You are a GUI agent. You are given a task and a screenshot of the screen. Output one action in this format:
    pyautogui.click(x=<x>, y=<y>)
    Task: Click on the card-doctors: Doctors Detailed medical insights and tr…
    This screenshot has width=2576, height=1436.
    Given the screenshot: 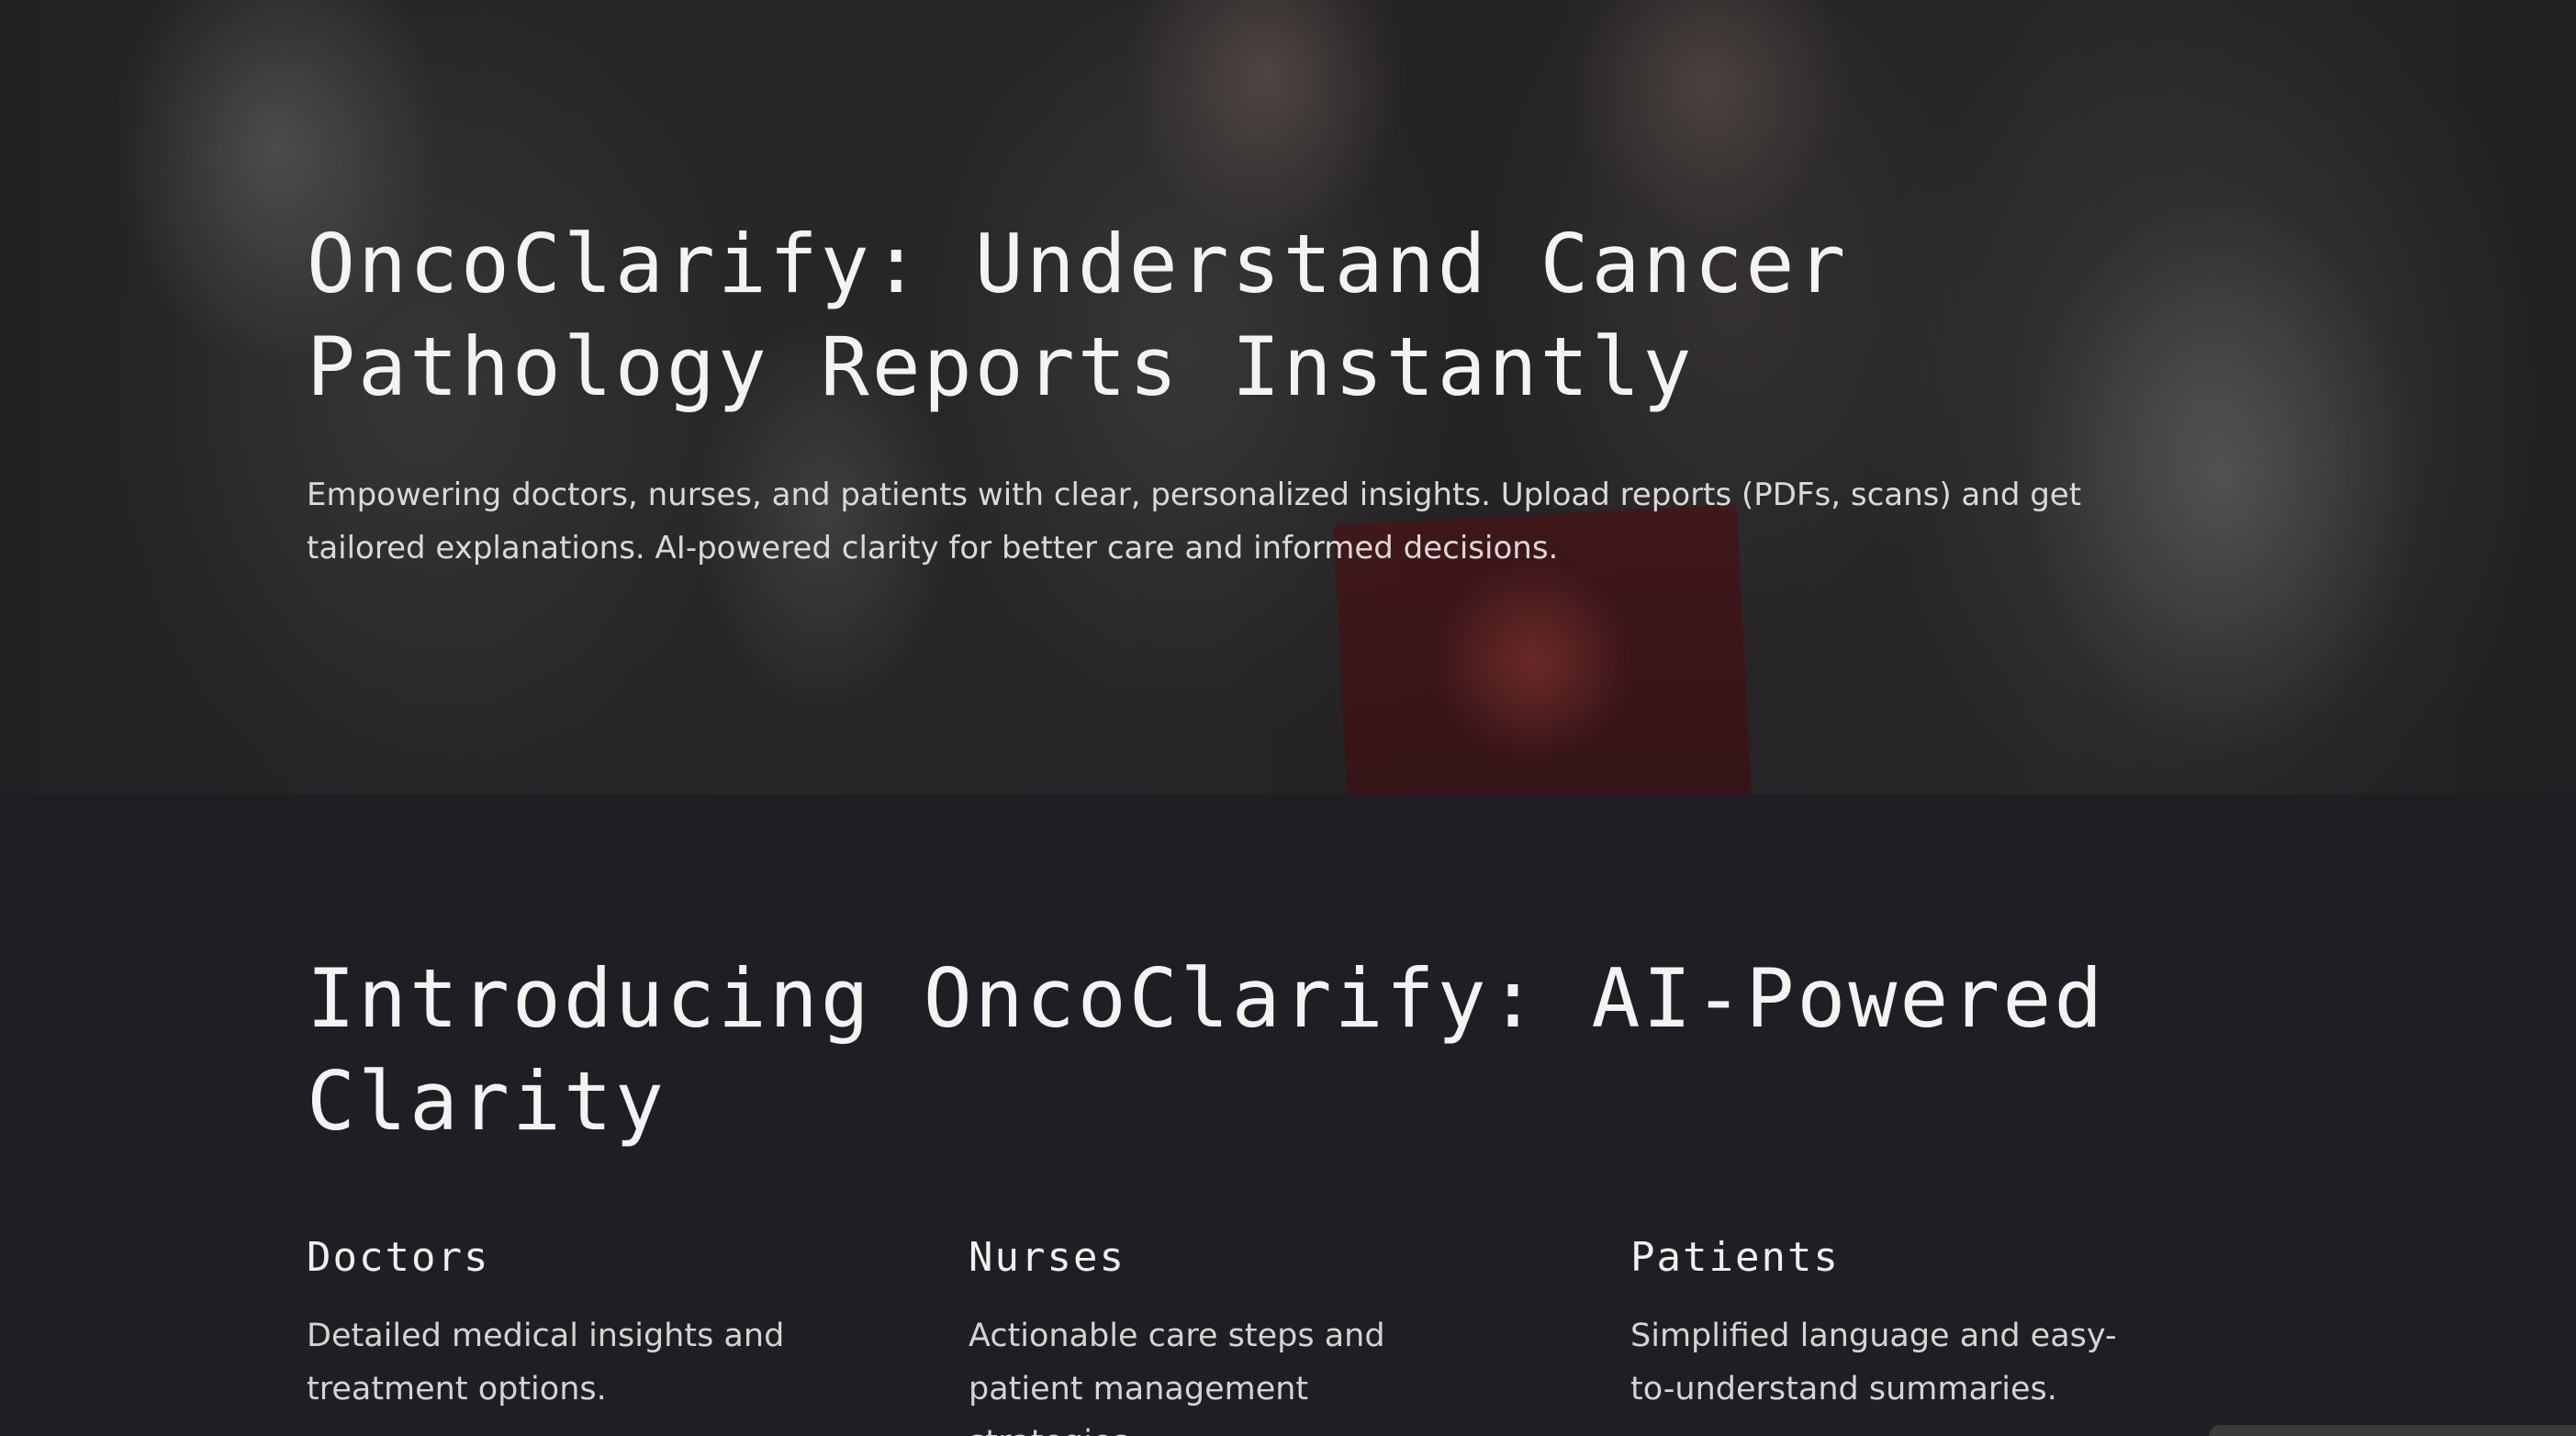 What is the action you would take?
    pyautogui.click(x=564, y=1324)
    